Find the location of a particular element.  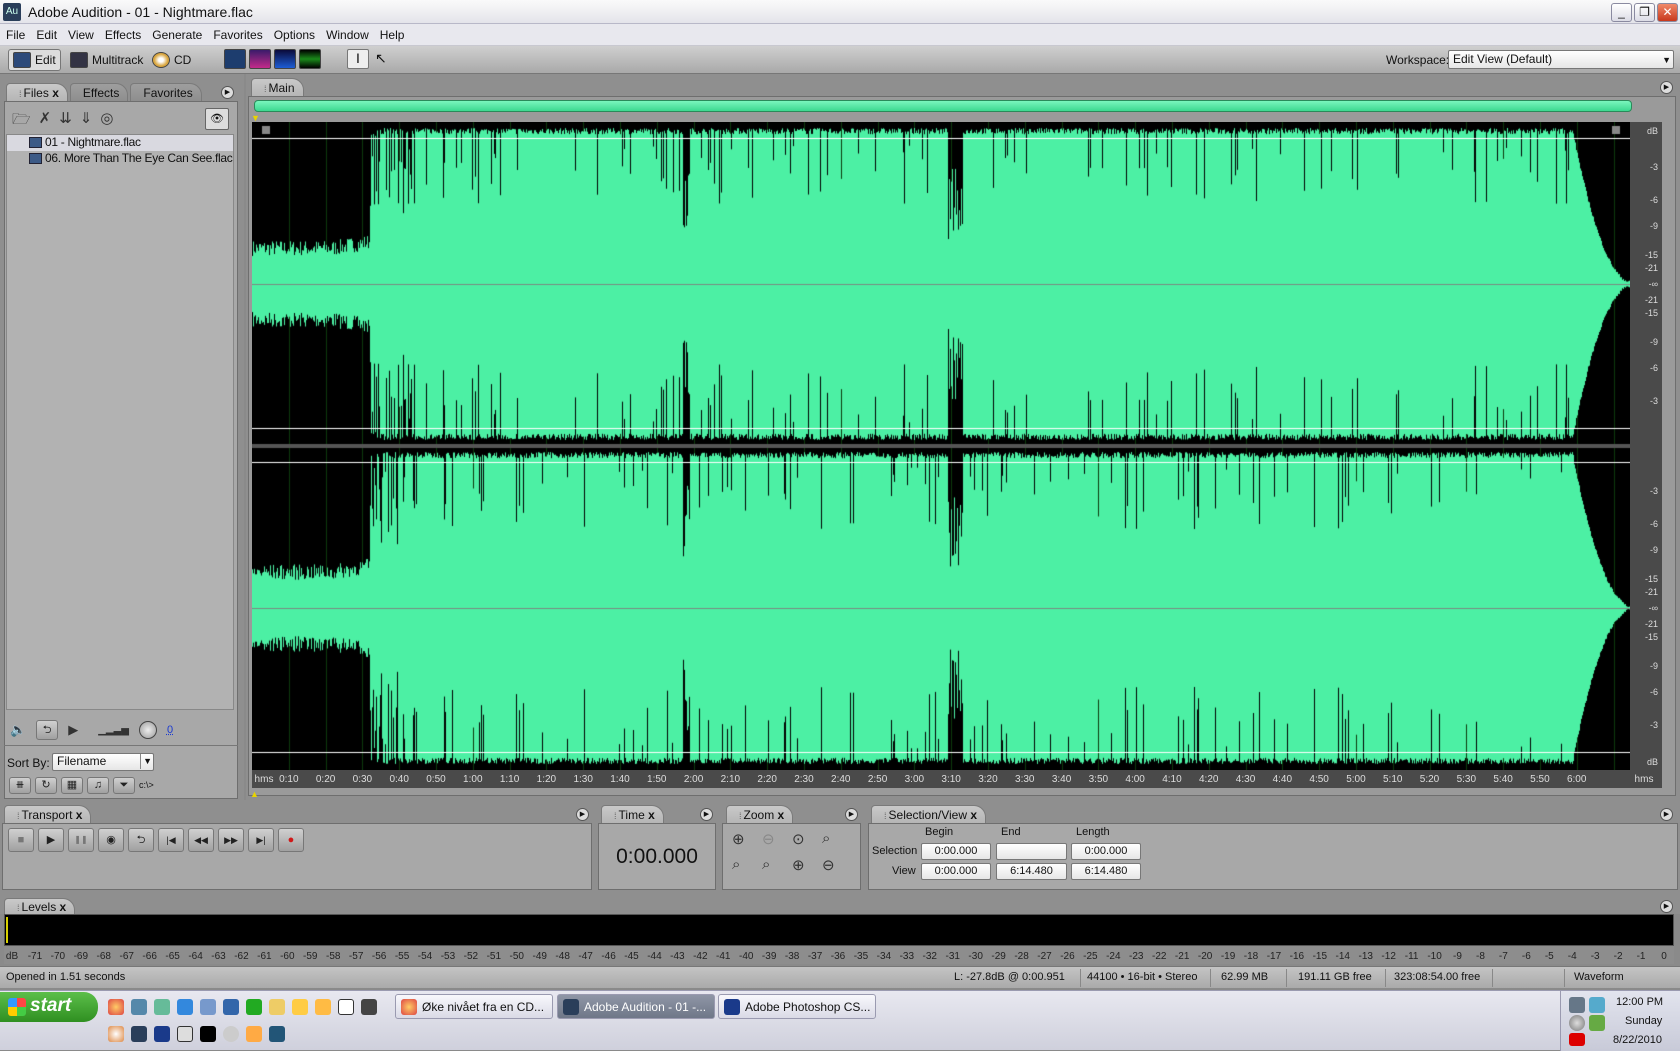

menu-effects: Effects is located at coordinates (122, 33).